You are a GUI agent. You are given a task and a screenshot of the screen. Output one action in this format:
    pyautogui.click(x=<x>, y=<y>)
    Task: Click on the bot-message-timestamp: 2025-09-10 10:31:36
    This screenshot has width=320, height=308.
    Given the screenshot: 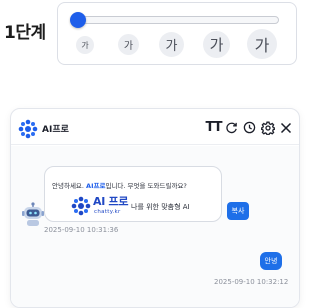 What is the action you would take?
    pyautogui.click(x=81, y=230)
    